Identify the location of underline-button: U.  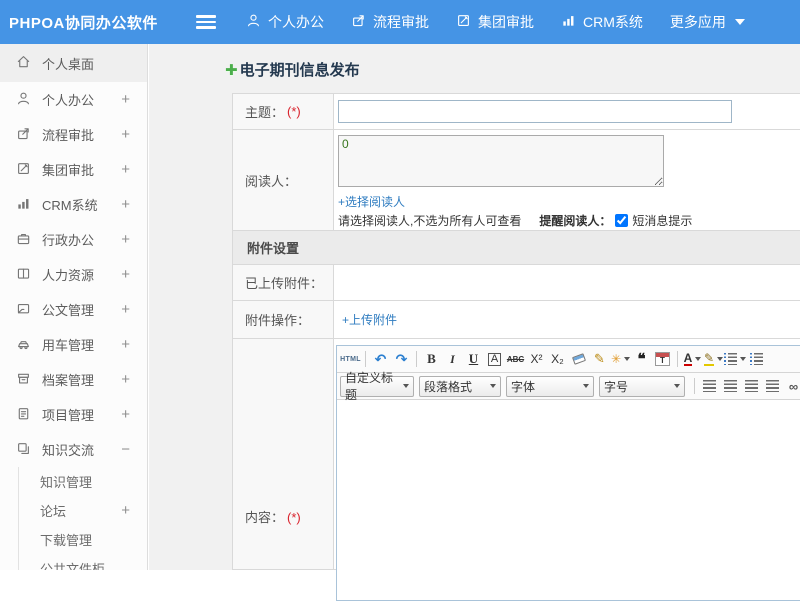
(473, 359).